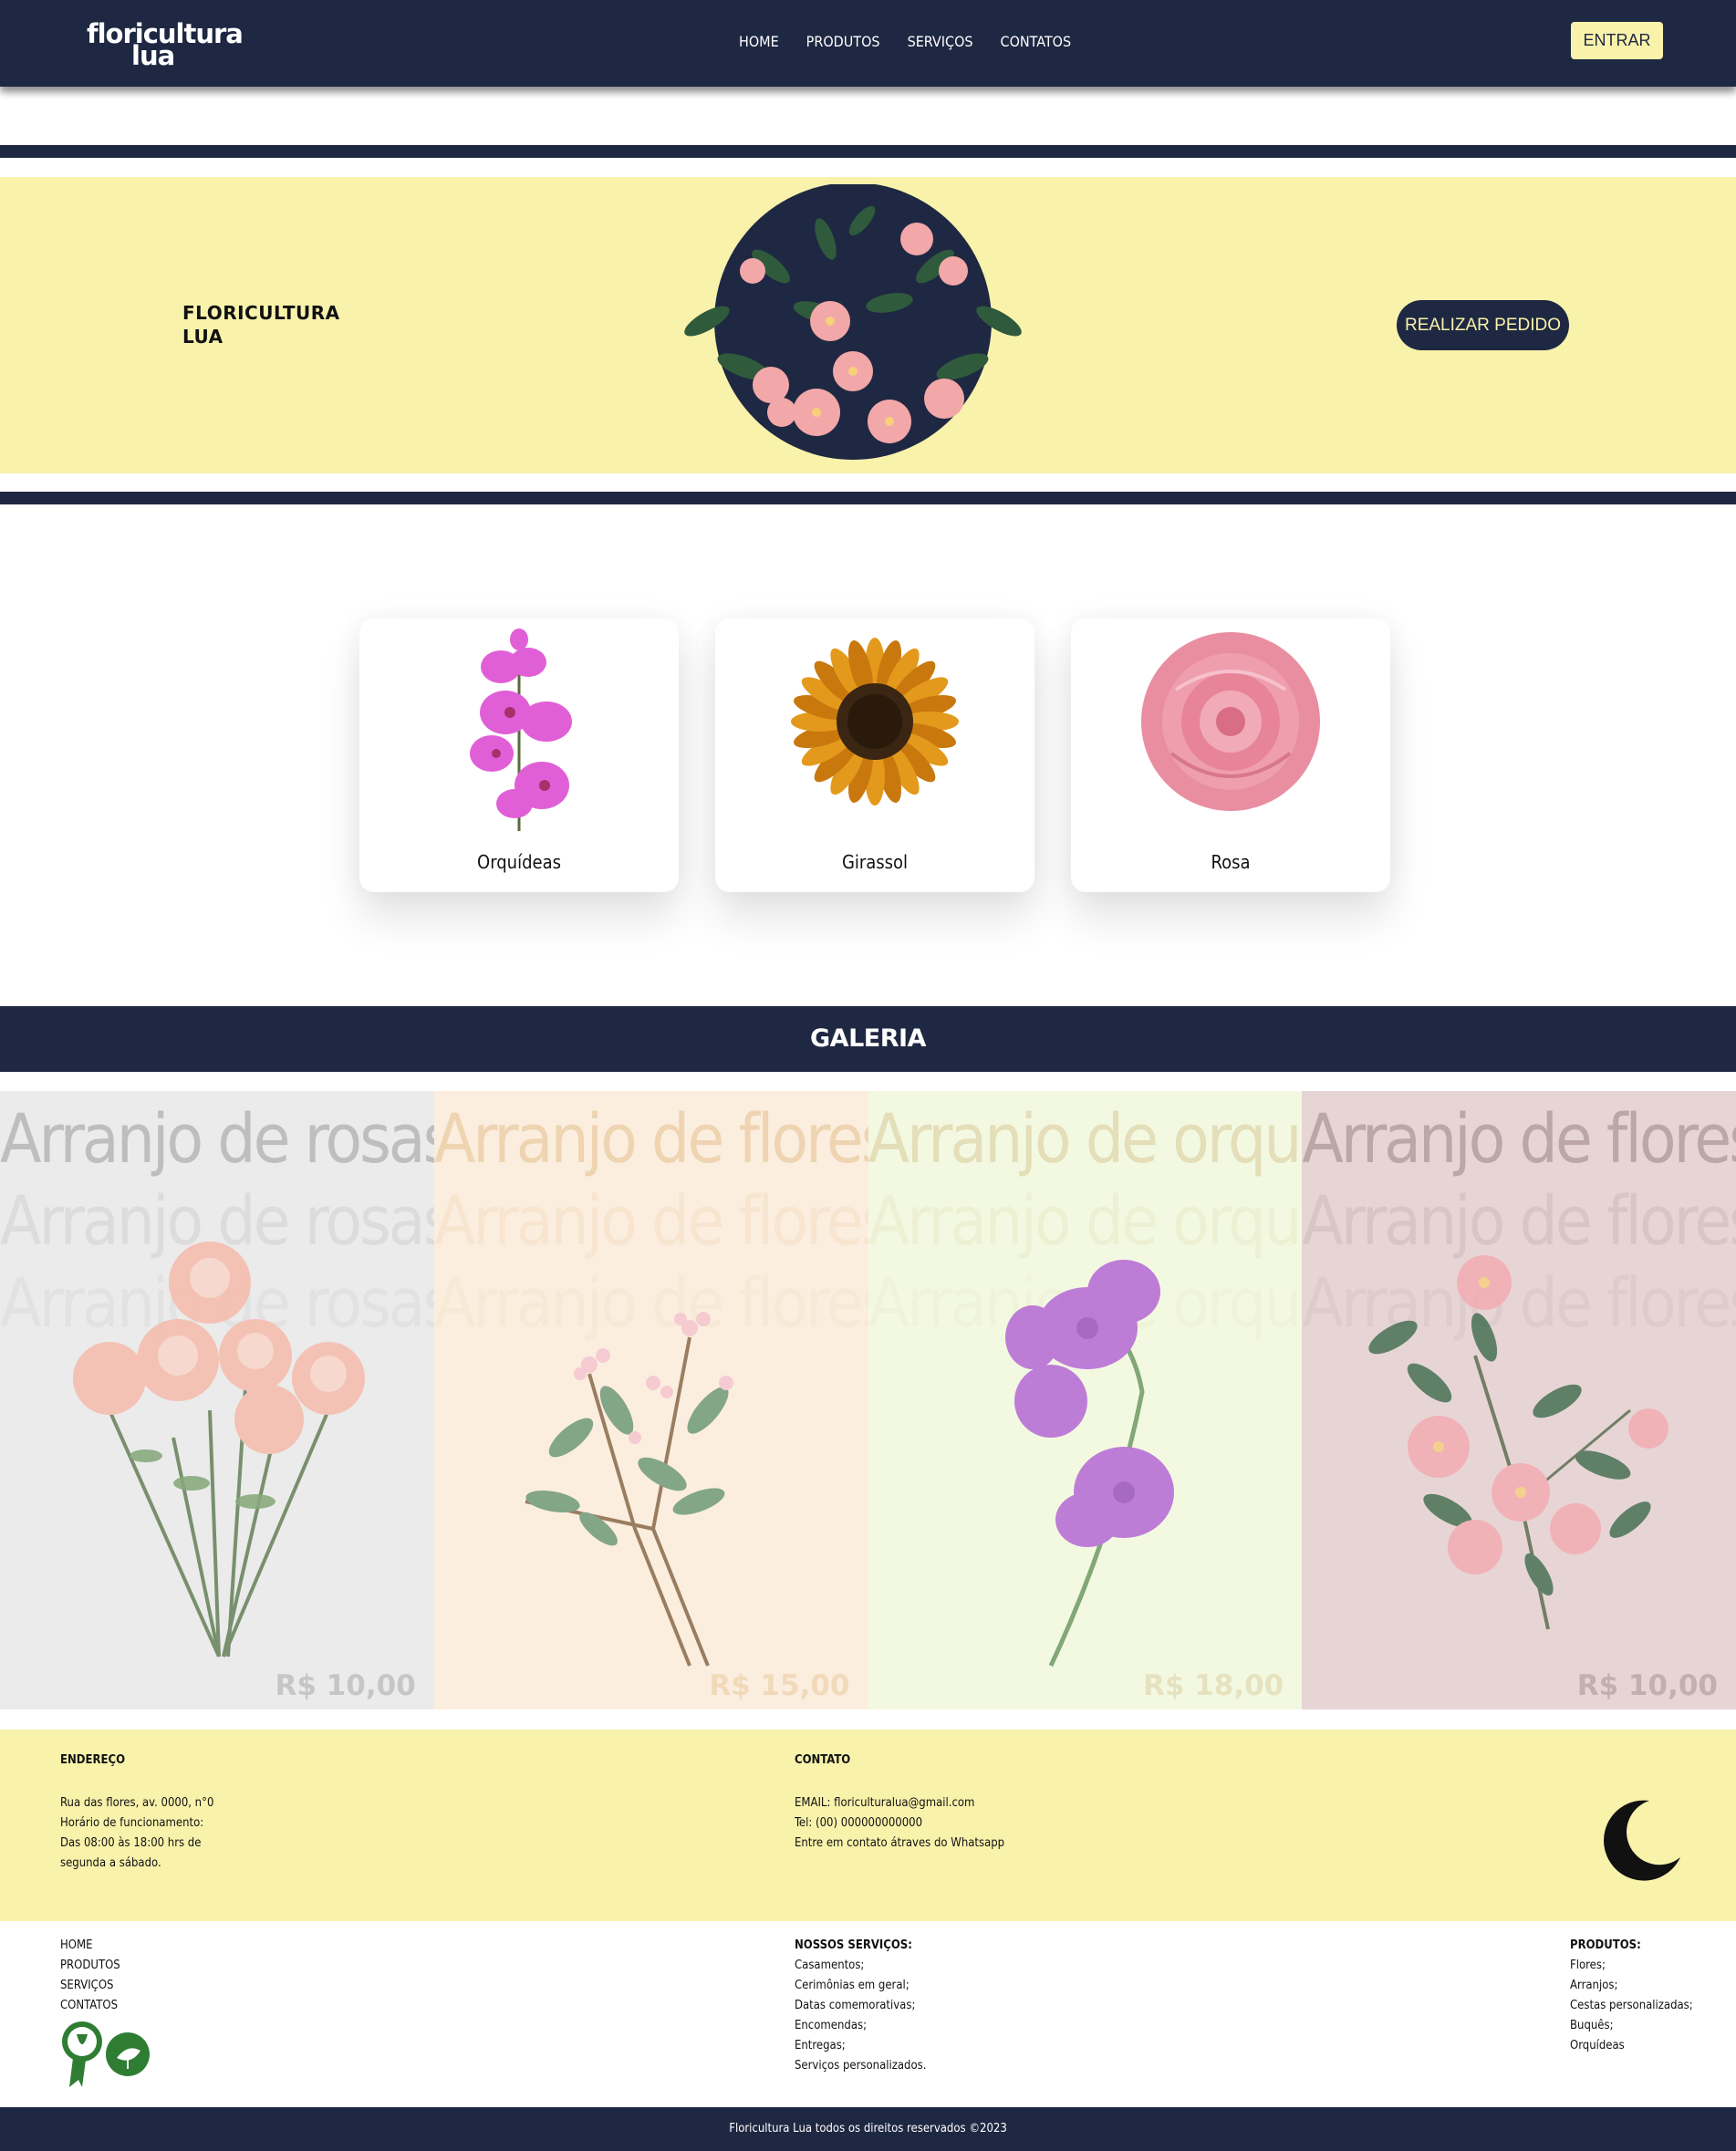 Image resolution: width=1736 pixels, height=2151 pixels. I want to click on hero-flower-circle-image, so click(853, 322).